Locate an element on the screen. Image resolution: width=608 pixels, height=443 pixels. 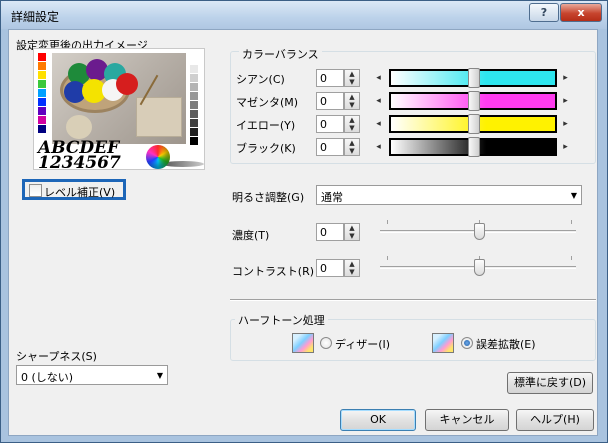
sample-text-line2: 1234567 is located at coordinates (79, 163).